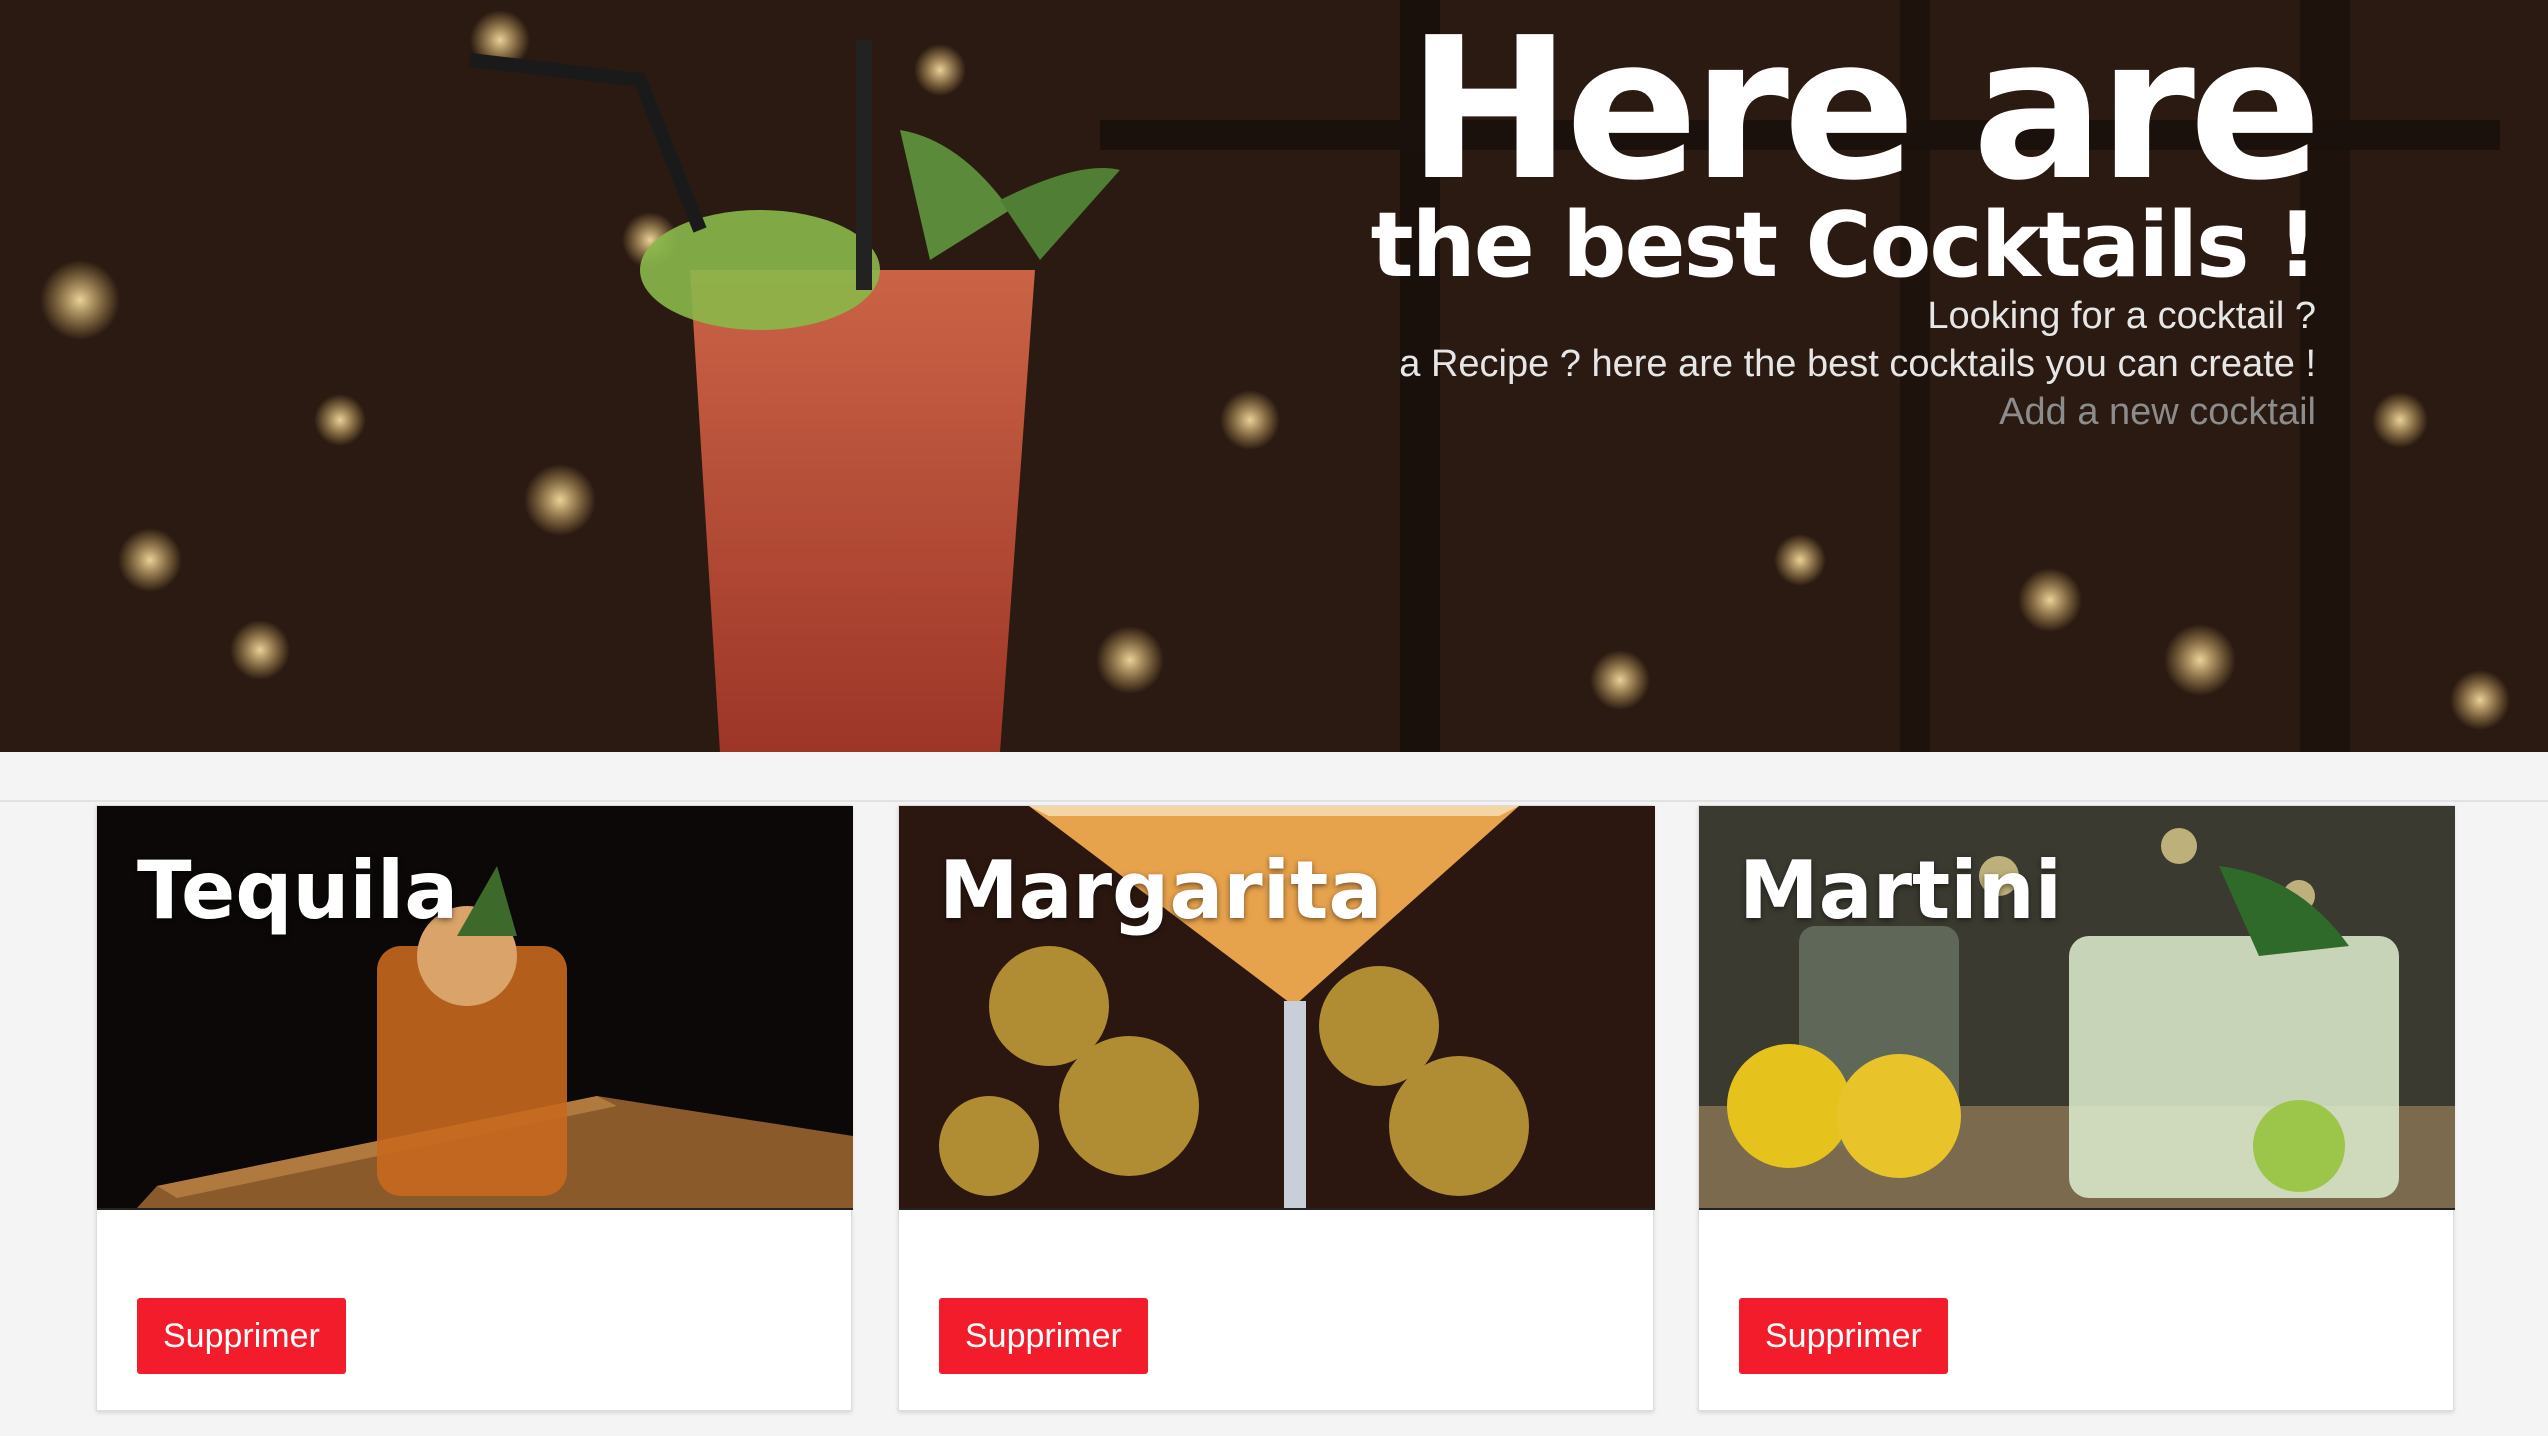  I want to click on cocktail-card-tequila: Tequila Supprimer, so click(474, 1108).